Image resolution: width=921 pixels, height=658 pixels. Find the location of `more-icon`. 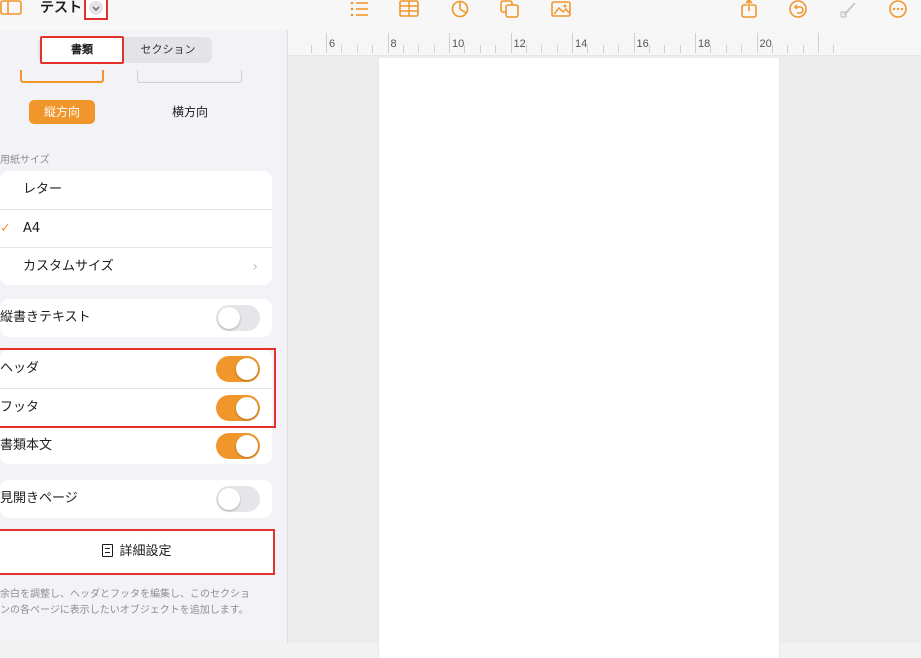

more-icon is located at coordinates (898, 9).